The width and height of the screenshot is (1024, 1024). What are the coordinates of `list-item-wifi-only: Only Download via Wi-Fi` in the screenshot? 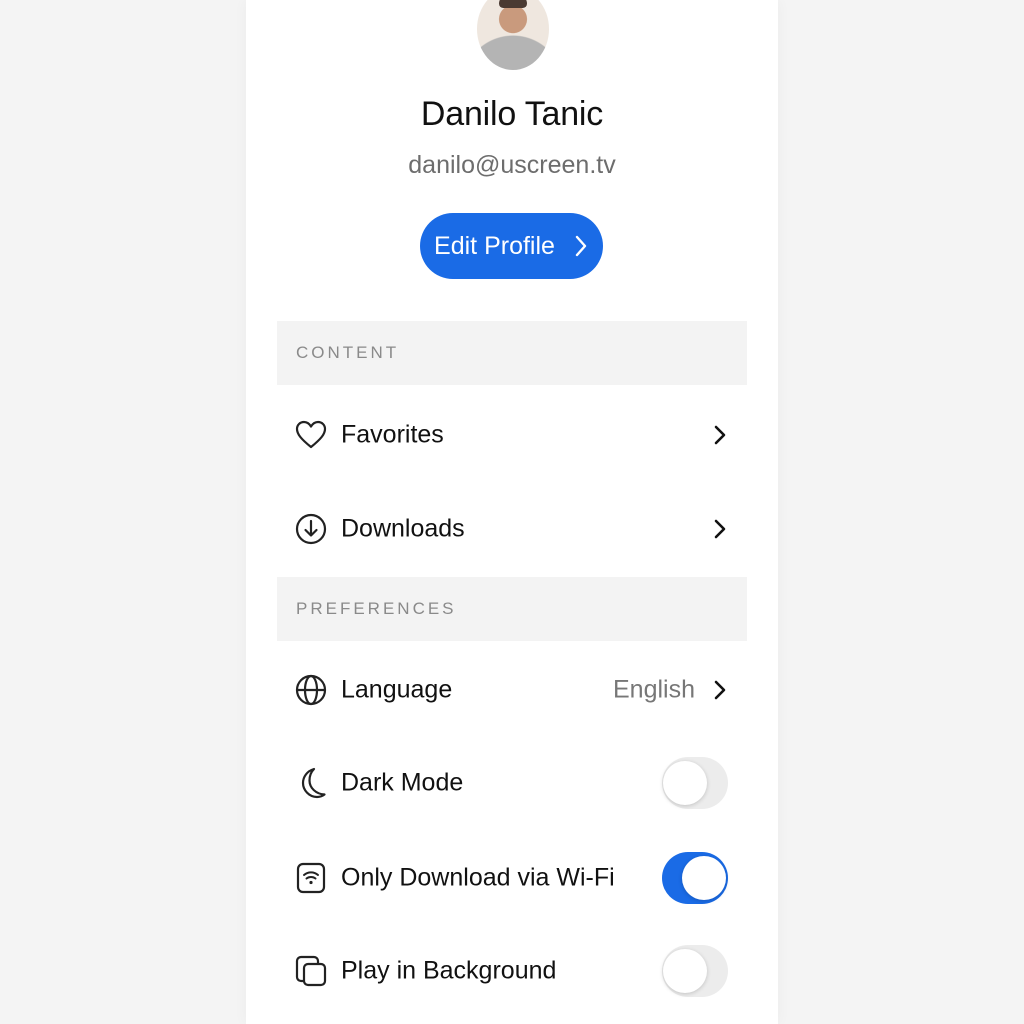 It's located at (512, 878).